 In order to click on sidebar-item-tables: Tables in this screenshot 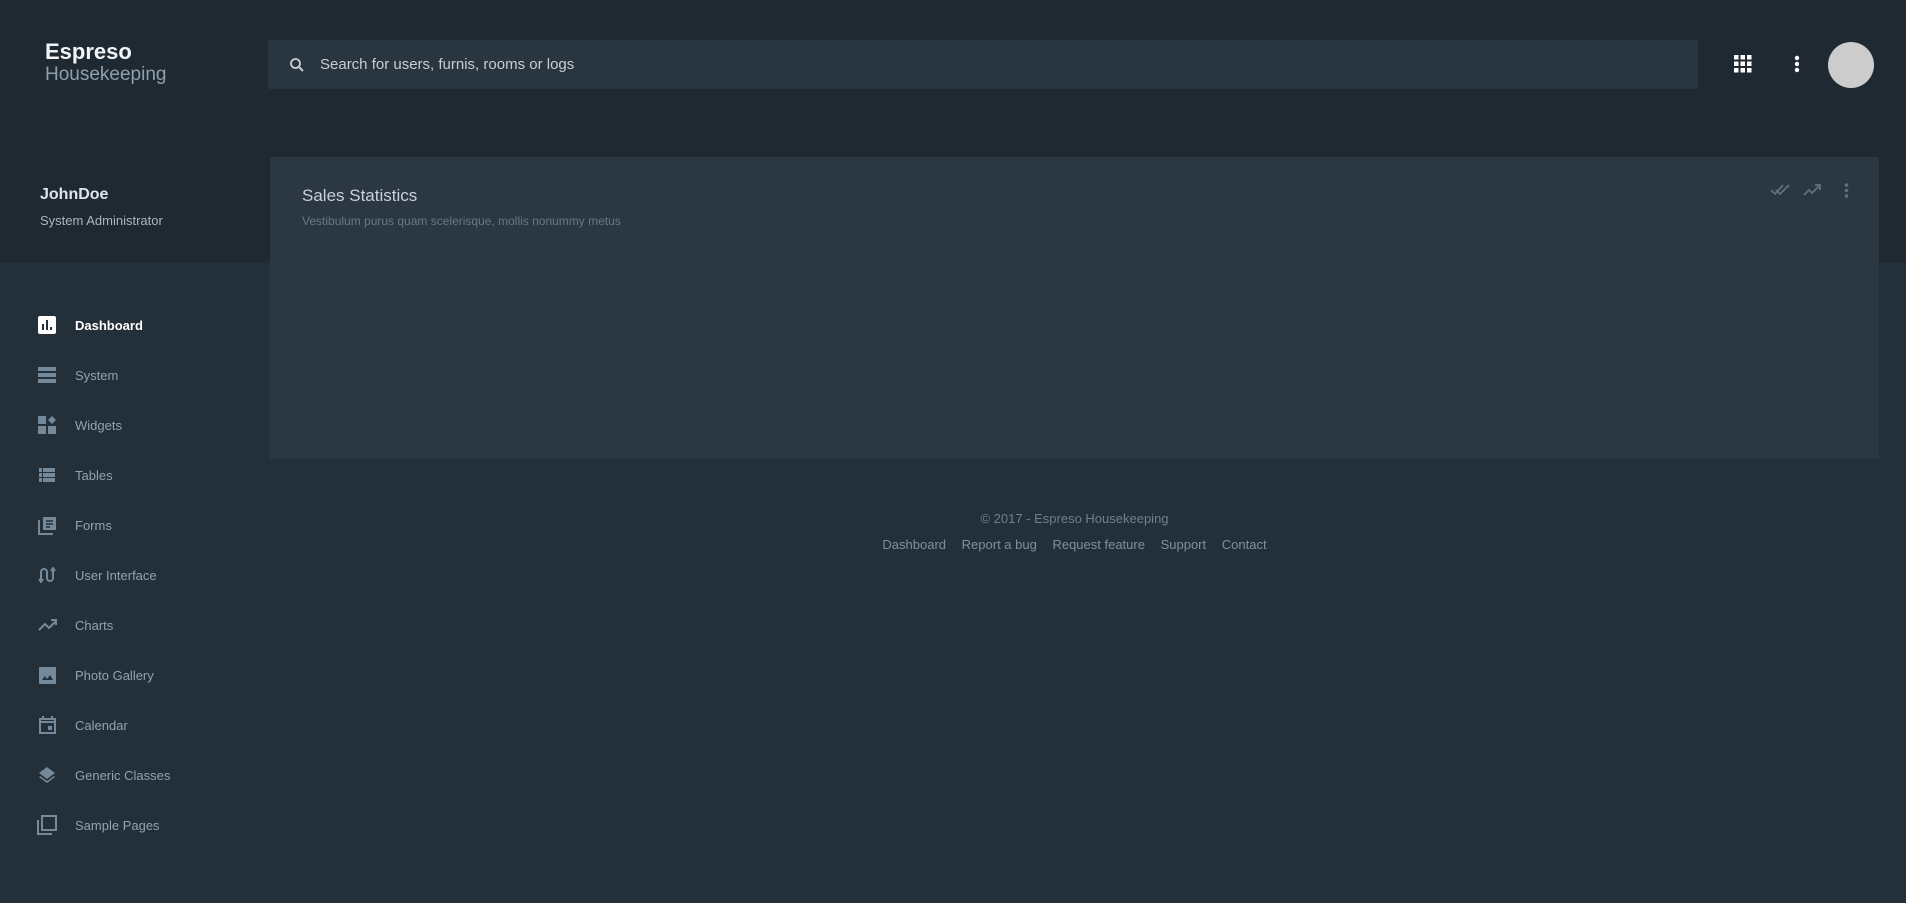, I will do `click(130, 475)`.